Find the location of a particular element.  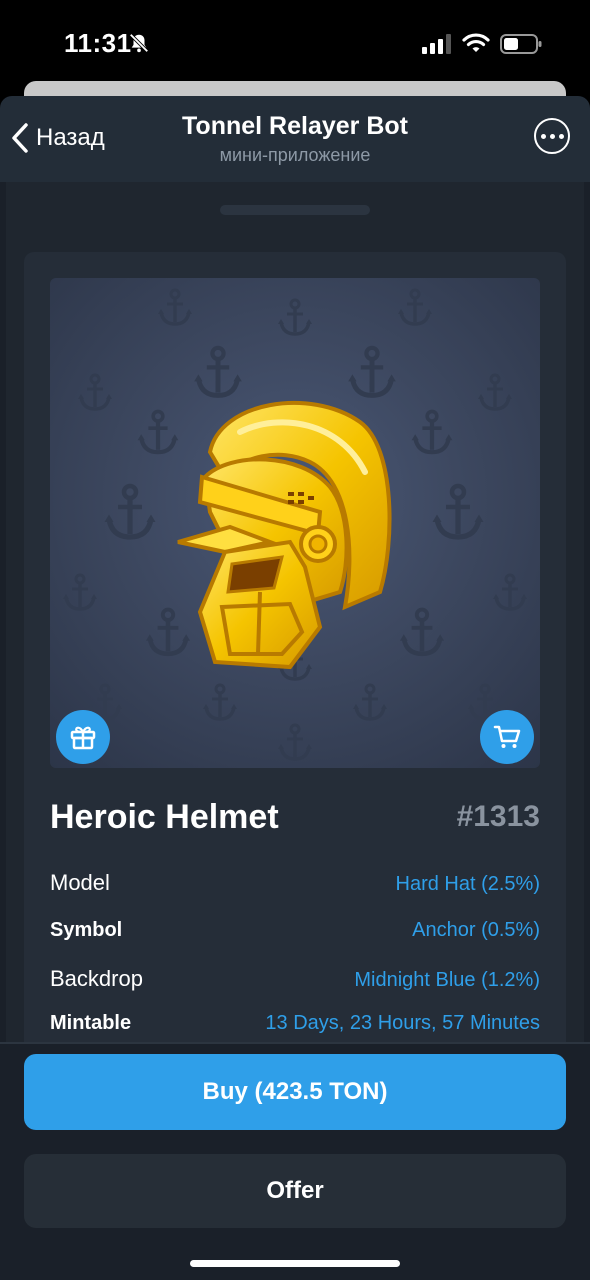

home-indicator is located at coordinates (295, 1263).